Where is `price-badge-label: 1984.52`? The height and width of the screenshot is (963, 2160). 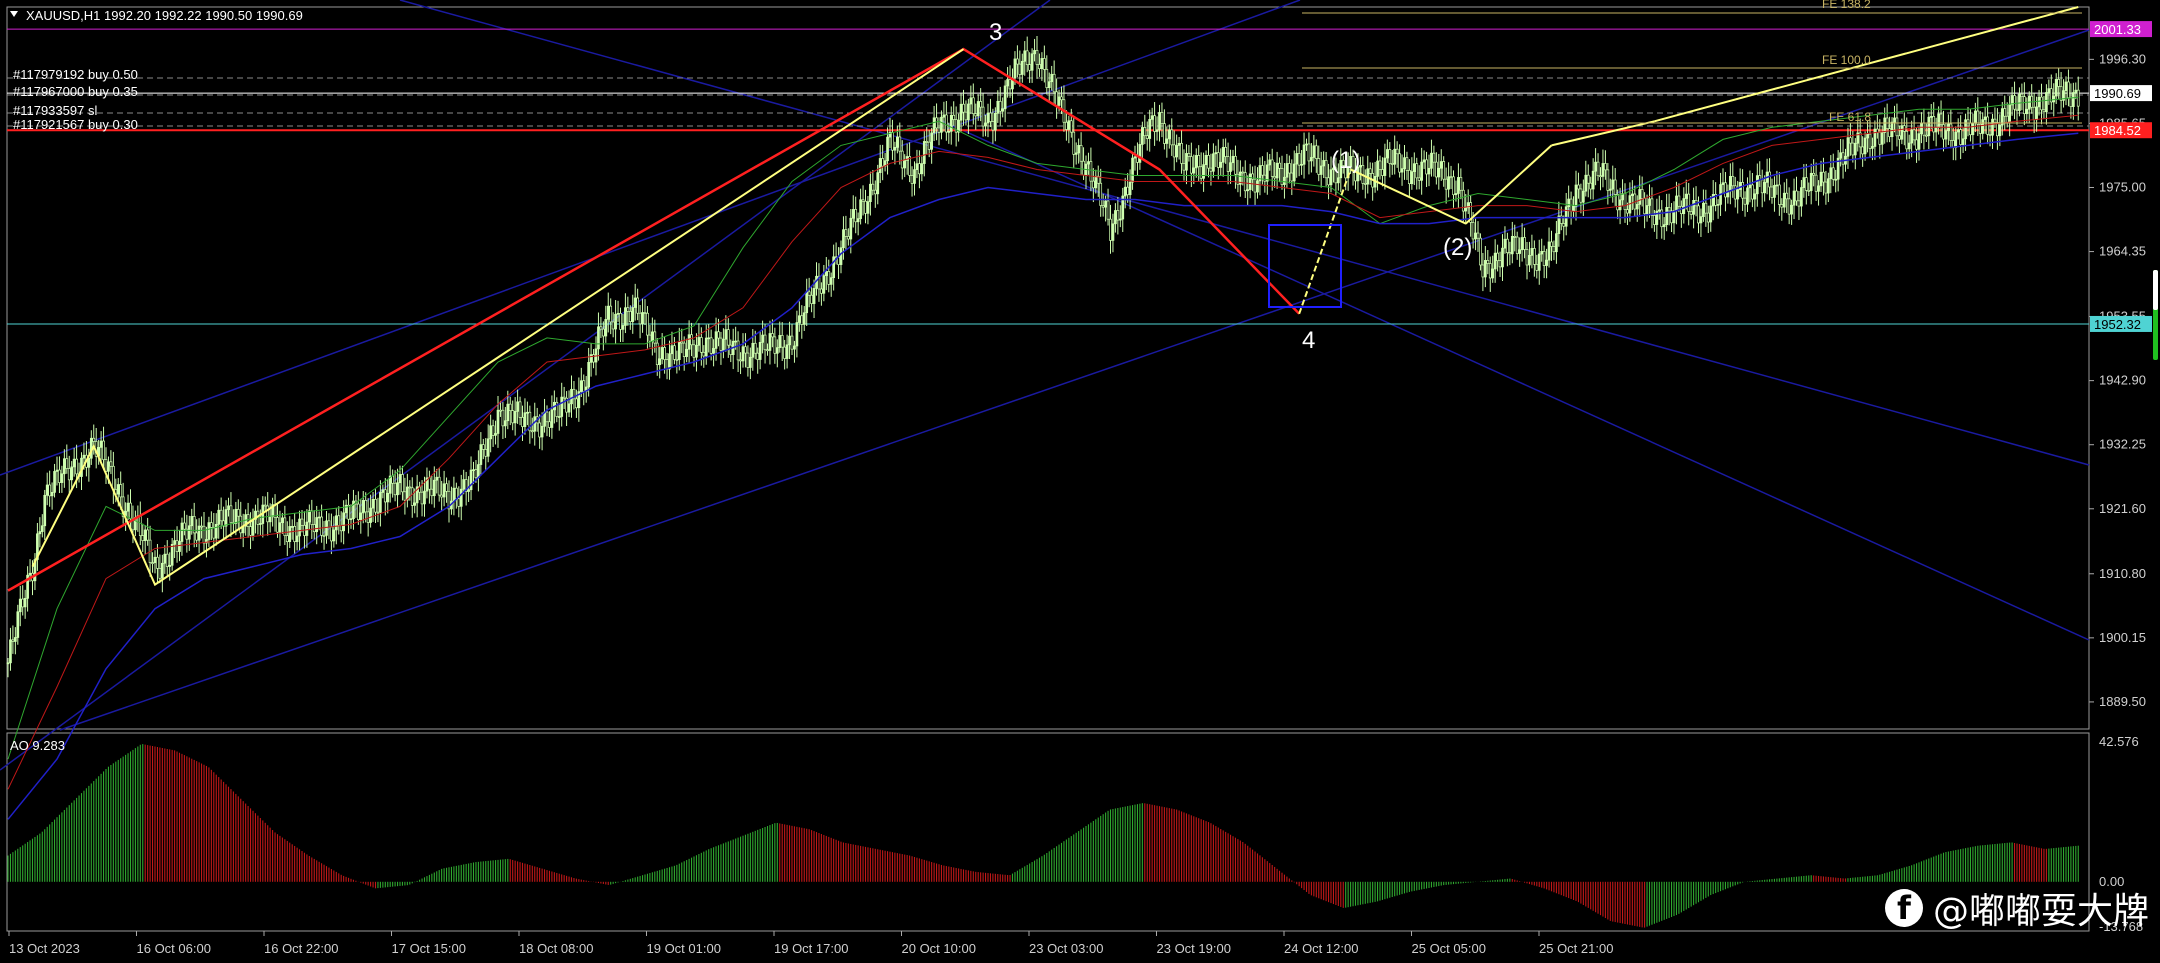 price-badge-label: 1984.52 is located at coordinates (2117, 130).